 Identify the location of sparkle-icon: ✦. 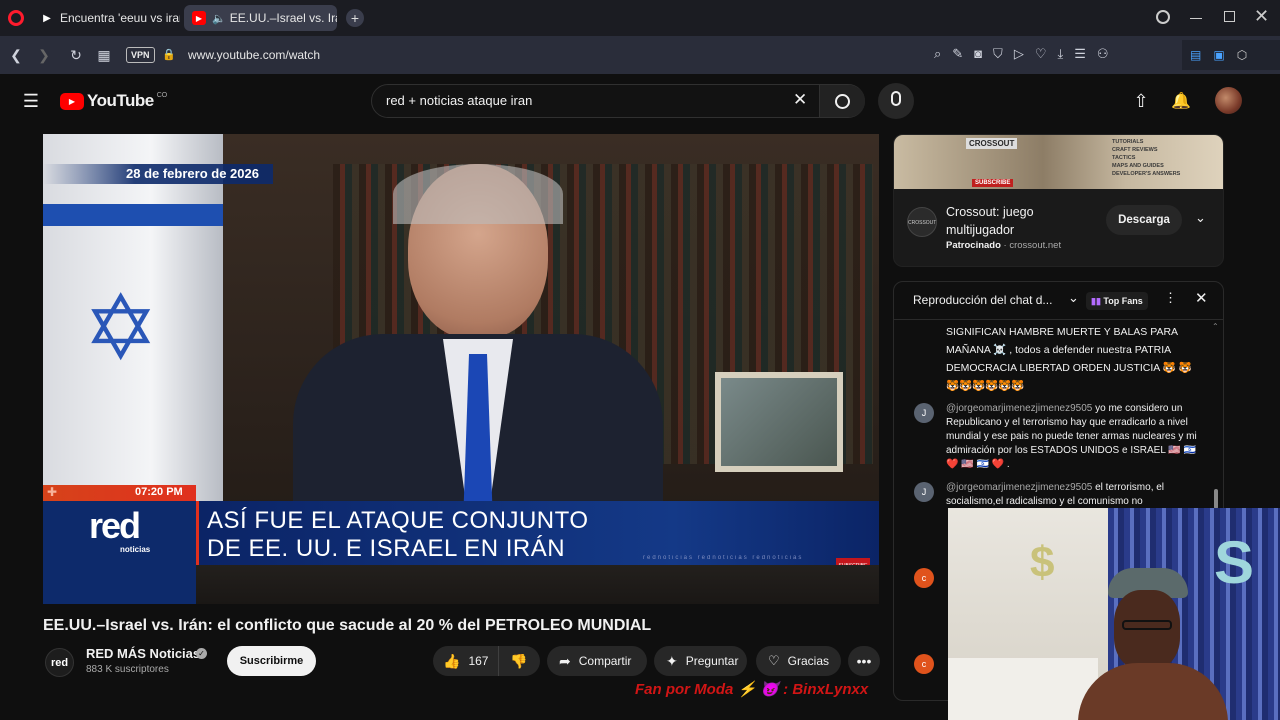
(672, 660).